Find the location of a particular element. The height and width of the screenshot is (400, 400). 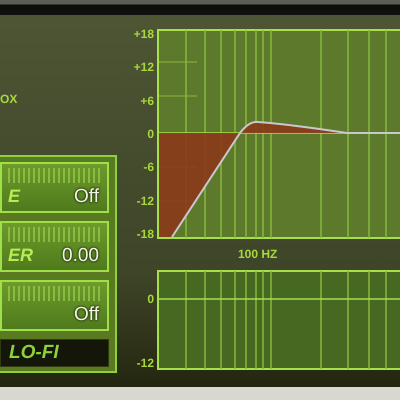

title-badge: LO-FI is located at coordinates (54, 353).